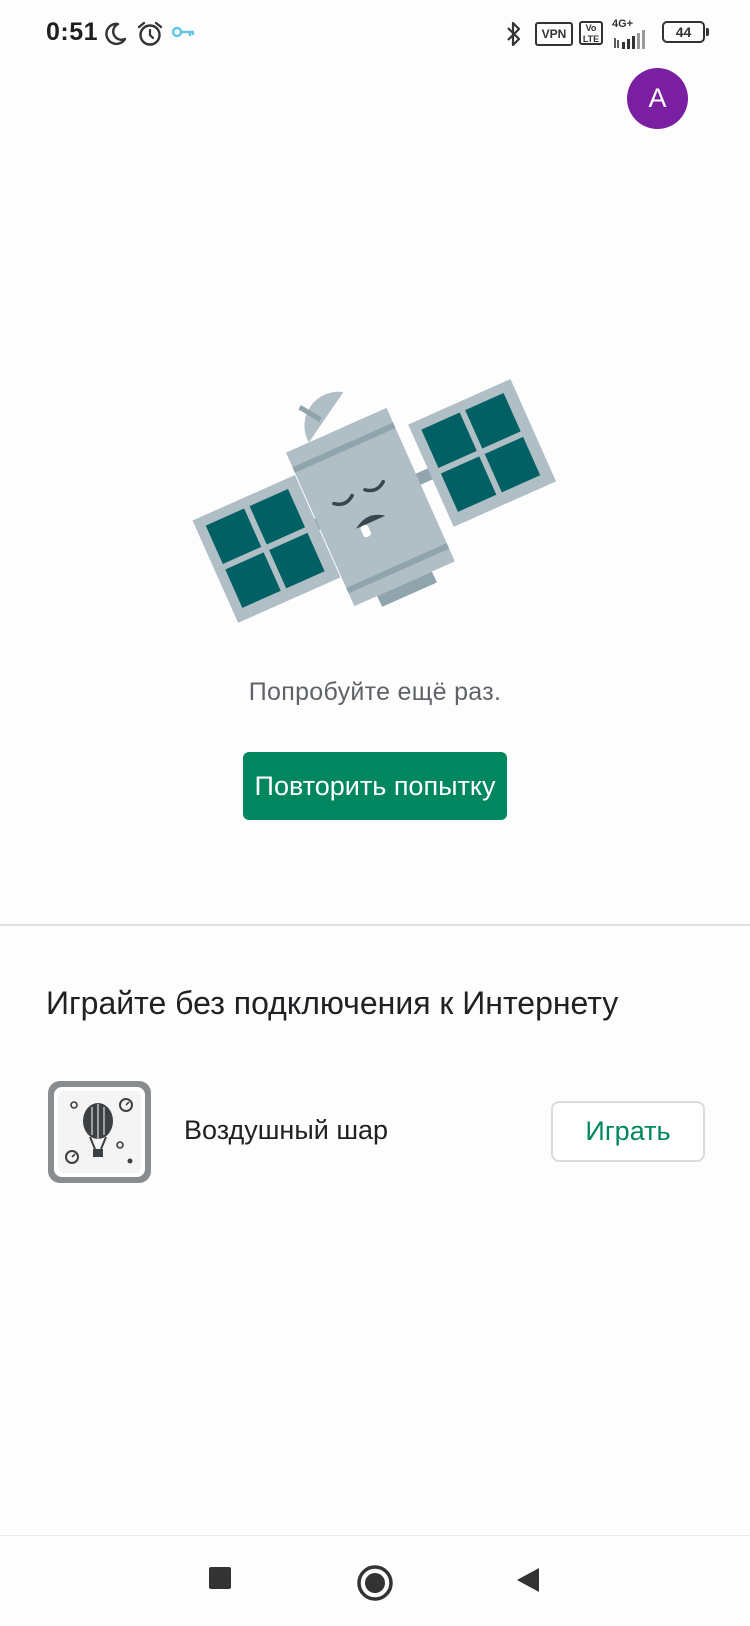 The height and width of the screenshot is (1626, 750). Describe the element at coordinates (554, 34) in the screenshot. I see `vpn-badge: VPN` at that location.